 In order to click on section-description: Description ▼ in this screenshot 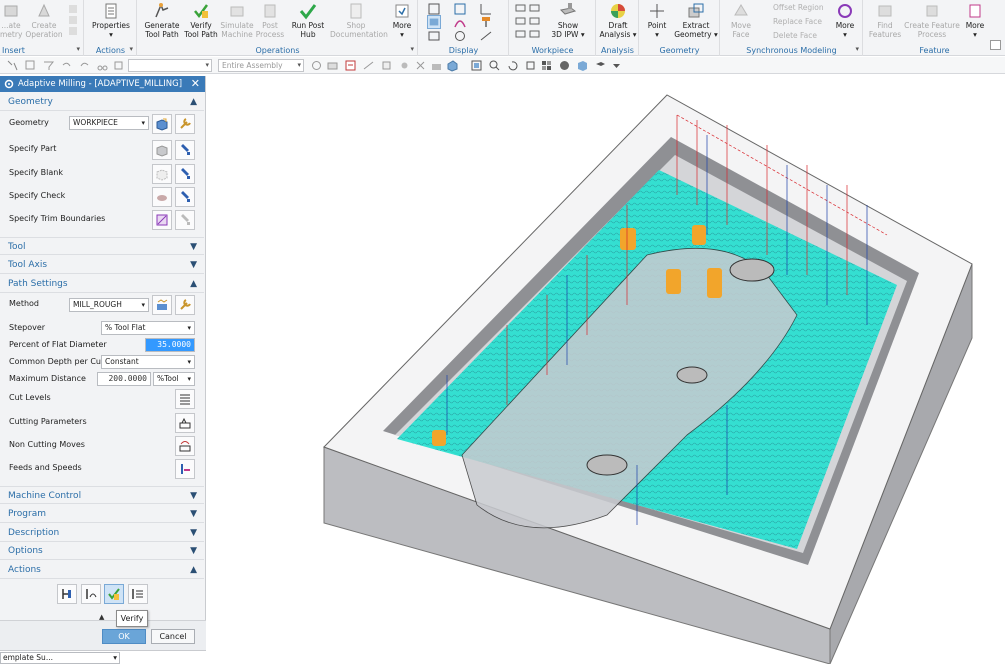, I will do `click(102, 533)`.